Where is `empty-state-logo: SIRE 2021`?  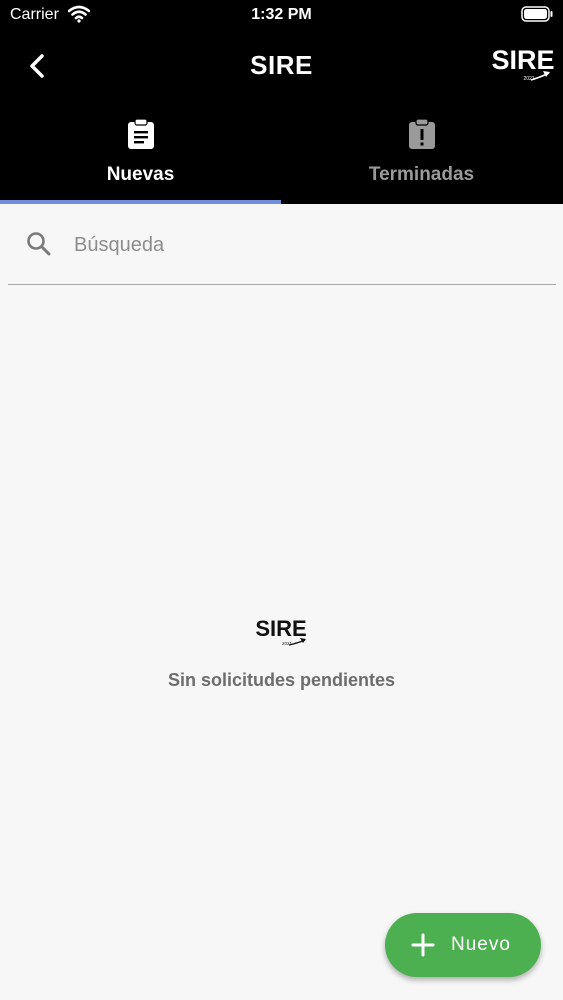
empty-state-logo: SIRE 2021 is located at coordinates (281, 636).